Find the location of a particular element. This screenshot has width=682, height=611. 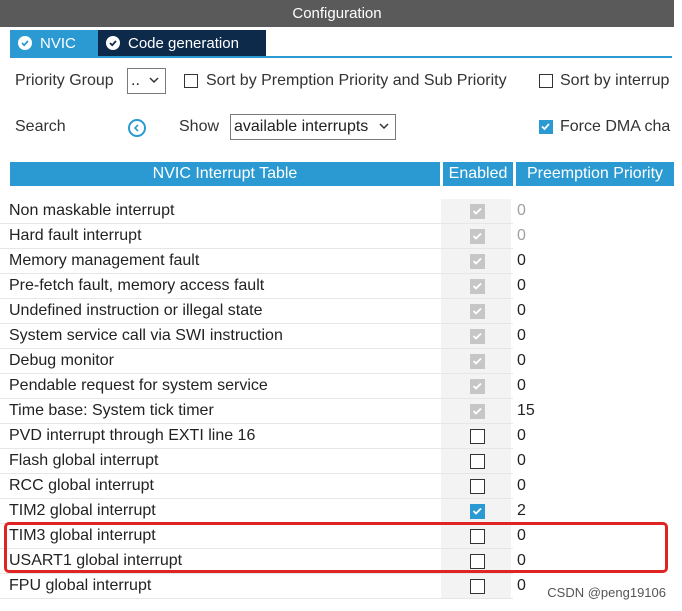

interrupt-name: PVD interrupt through EXTI line 16 is located at coordinates (132, 435).